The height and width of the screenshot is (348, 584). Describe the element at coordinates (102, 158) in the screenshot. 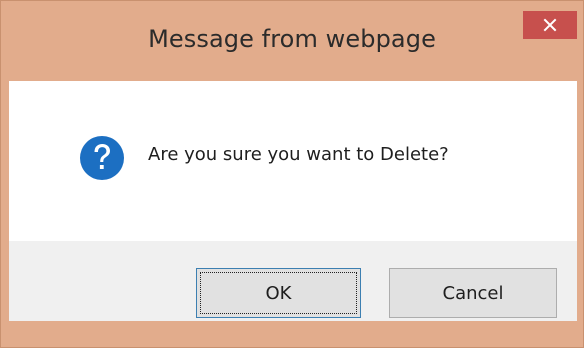

I see `question-icon` at that location.